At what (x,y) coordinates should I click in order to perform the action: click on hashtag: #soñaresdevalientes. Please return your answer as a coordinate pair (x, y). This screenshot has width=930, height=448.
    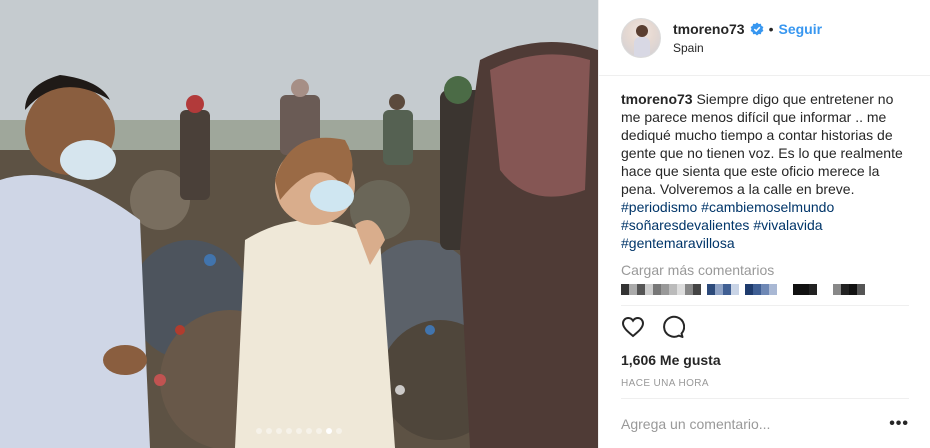
    Looking at the image, I should click on (685, 225).